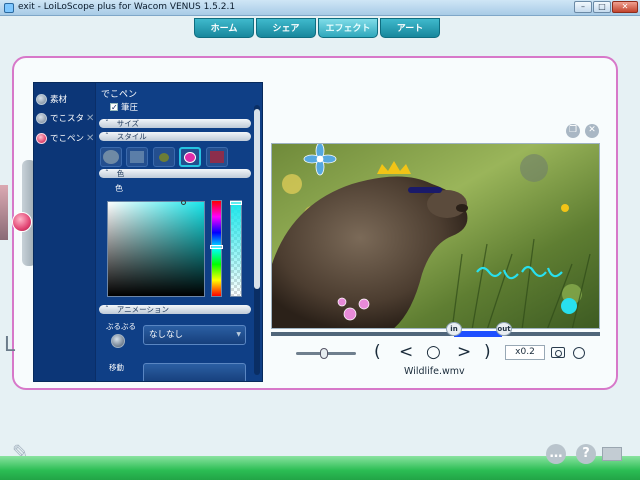 The width and height of the screenshot is (640, 480). I want to click on restore-icon: ❐, so click(573, 131).